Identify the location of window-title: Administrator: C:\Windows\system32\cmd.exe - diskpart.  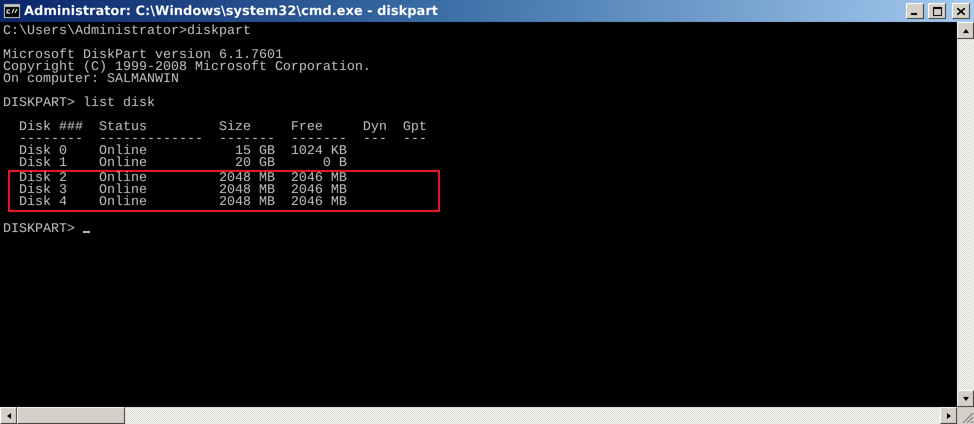
(231, 11).